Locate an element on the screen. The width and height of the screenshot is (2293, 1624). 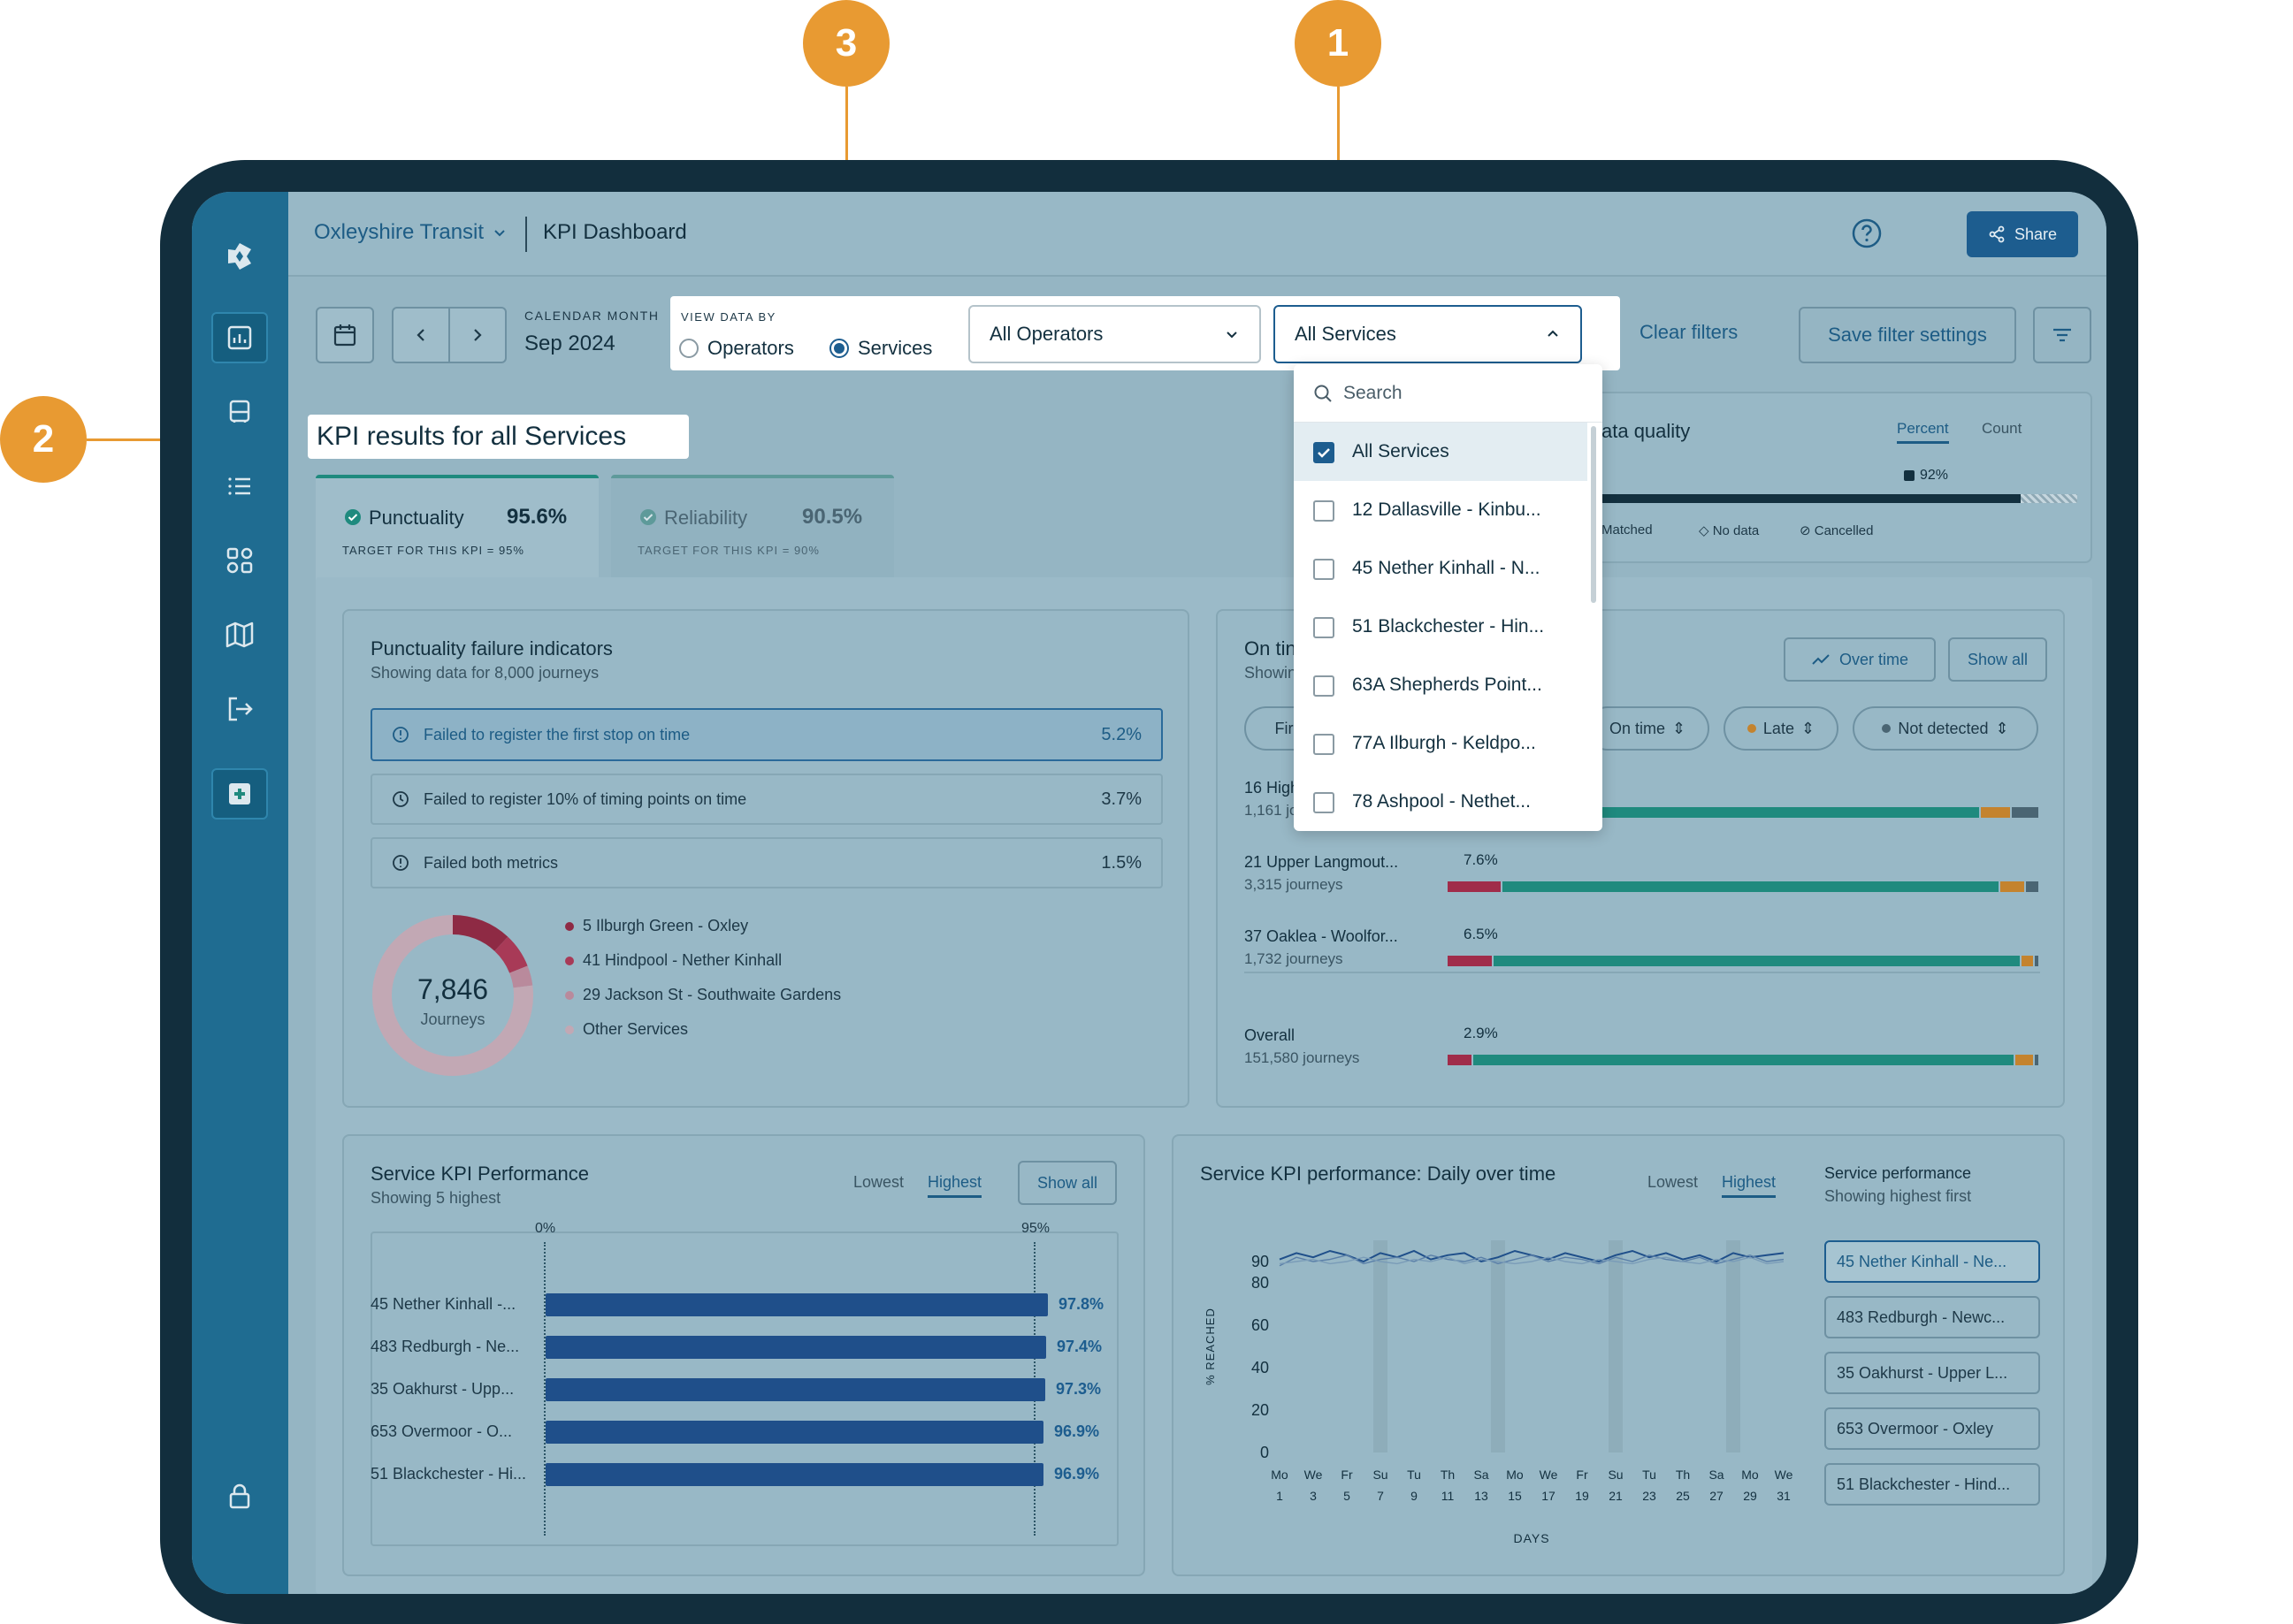
tab-reliability-value: 90.5% is located at coordinates (832, 517).